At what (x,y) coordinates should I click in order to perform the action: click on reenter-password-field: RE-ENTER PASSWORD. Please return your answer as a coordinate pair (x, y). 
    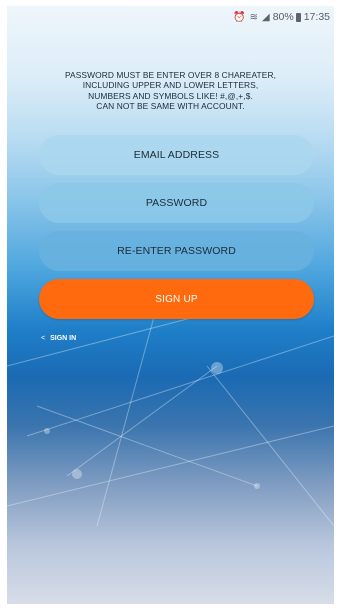
    Looking at the image, I should click on (176, 251).